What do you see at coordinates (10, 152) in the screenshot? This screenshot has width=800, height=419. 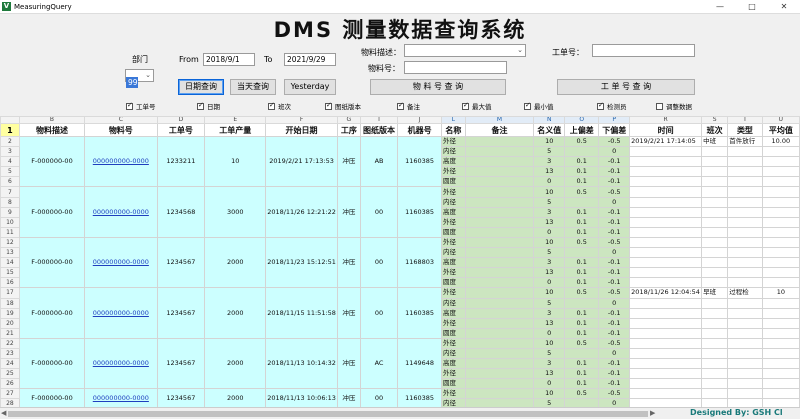 I see `row-number: 3` at bounding box center [10, 152].